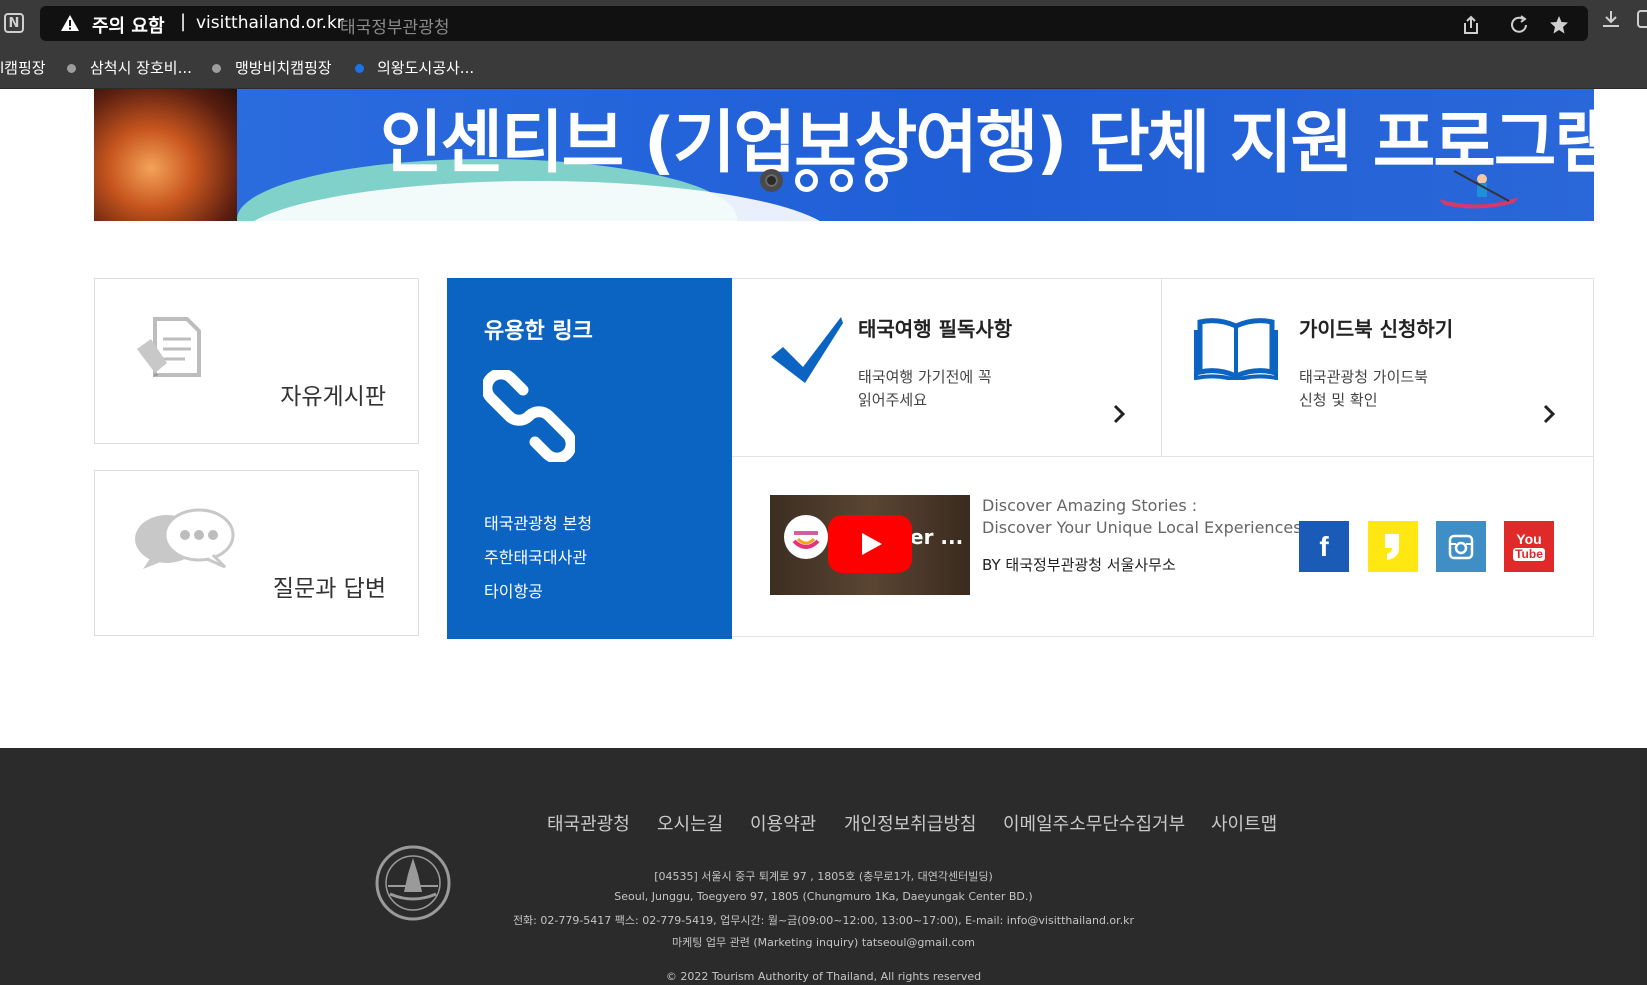  Describe the element at coordinates (256, 361) in the screenshot. I see `free-board-box: 자유게시판` at that location.